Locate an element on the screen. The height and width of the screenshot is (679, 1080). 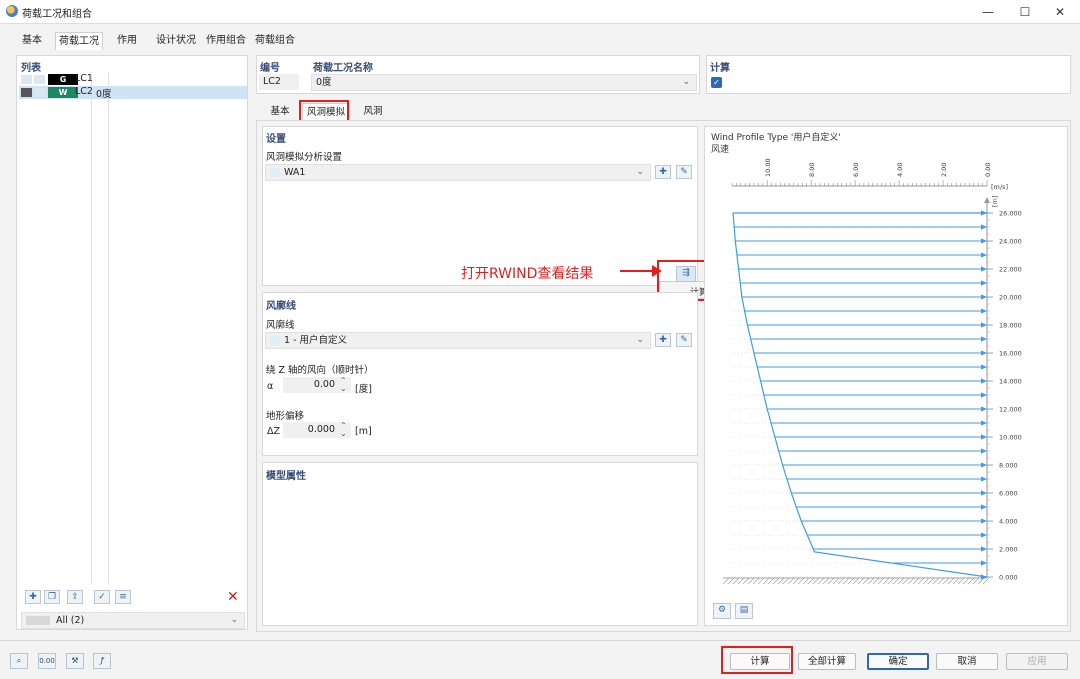
y-tick-label: 2.000 is located at coordinates (1008, 550).